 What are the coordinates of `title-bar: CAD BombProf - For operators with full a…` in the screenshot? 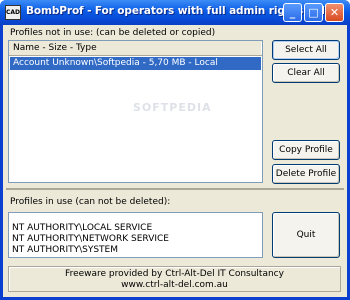 It's located at (175, 12).